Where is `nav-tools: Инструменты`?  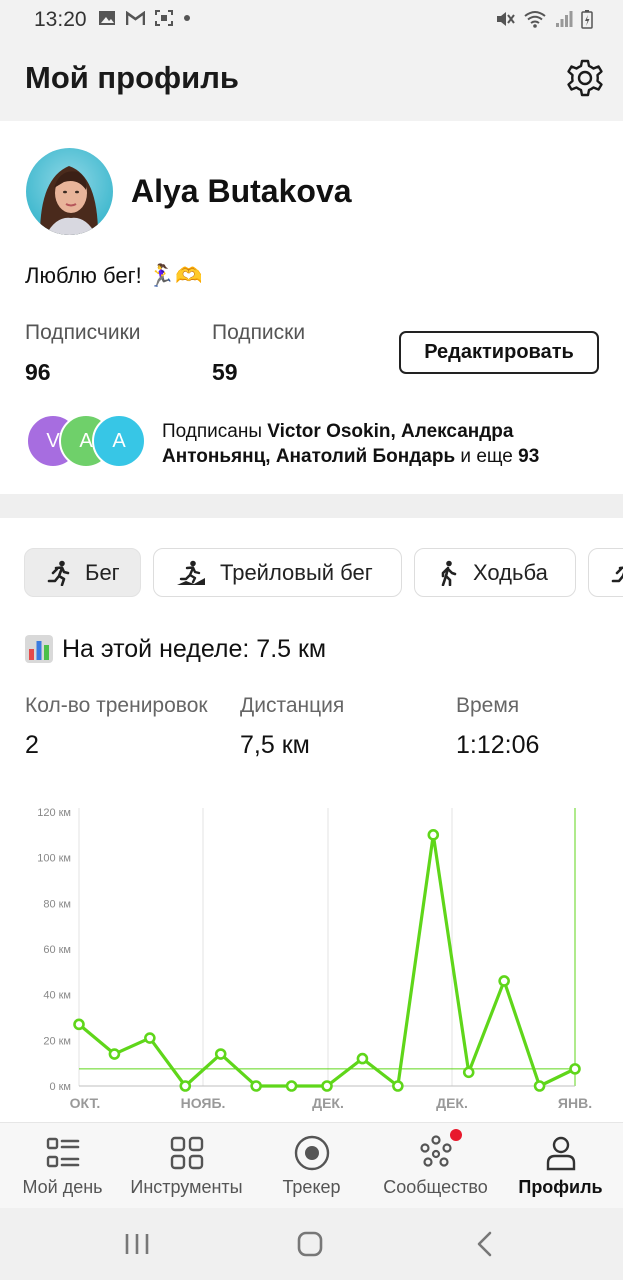 nav-tools: Инструменты is located at coordinates (186, 1166).